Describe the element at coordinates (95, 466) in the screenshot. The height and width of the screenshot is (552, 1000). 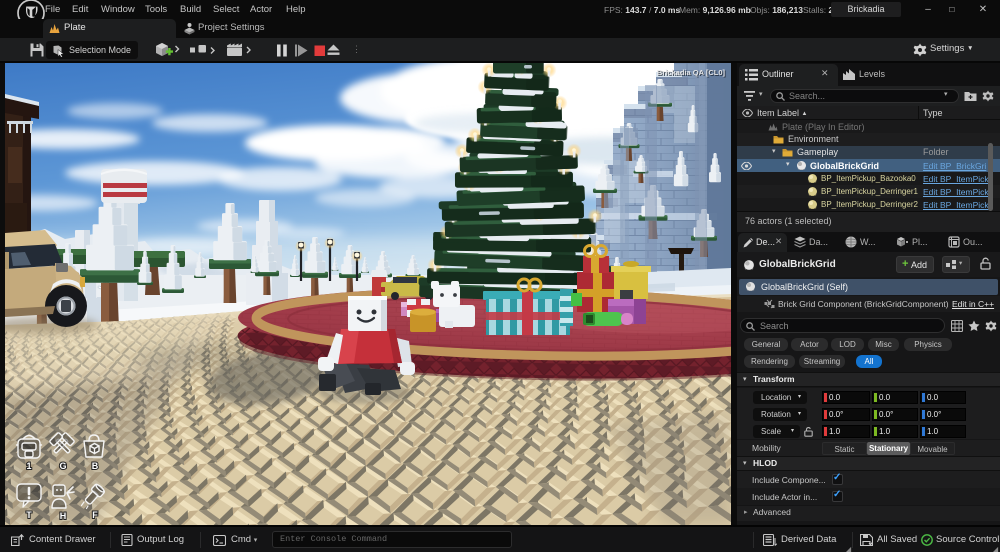
I see `svg-text: B` at that location.